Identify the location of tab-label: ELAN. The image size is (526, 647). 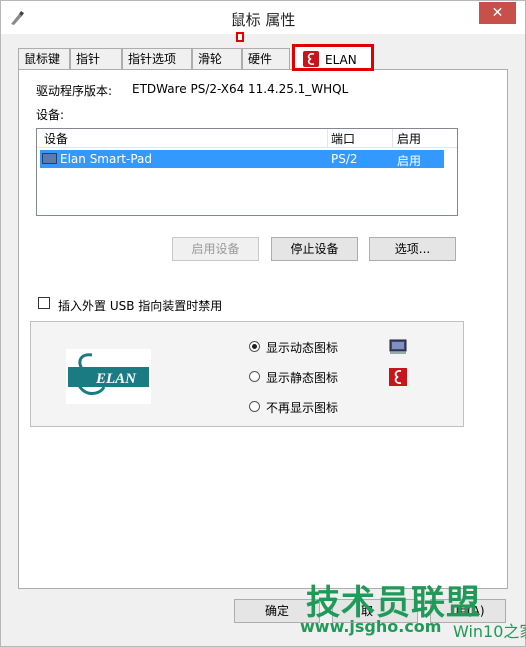
(341, 60).